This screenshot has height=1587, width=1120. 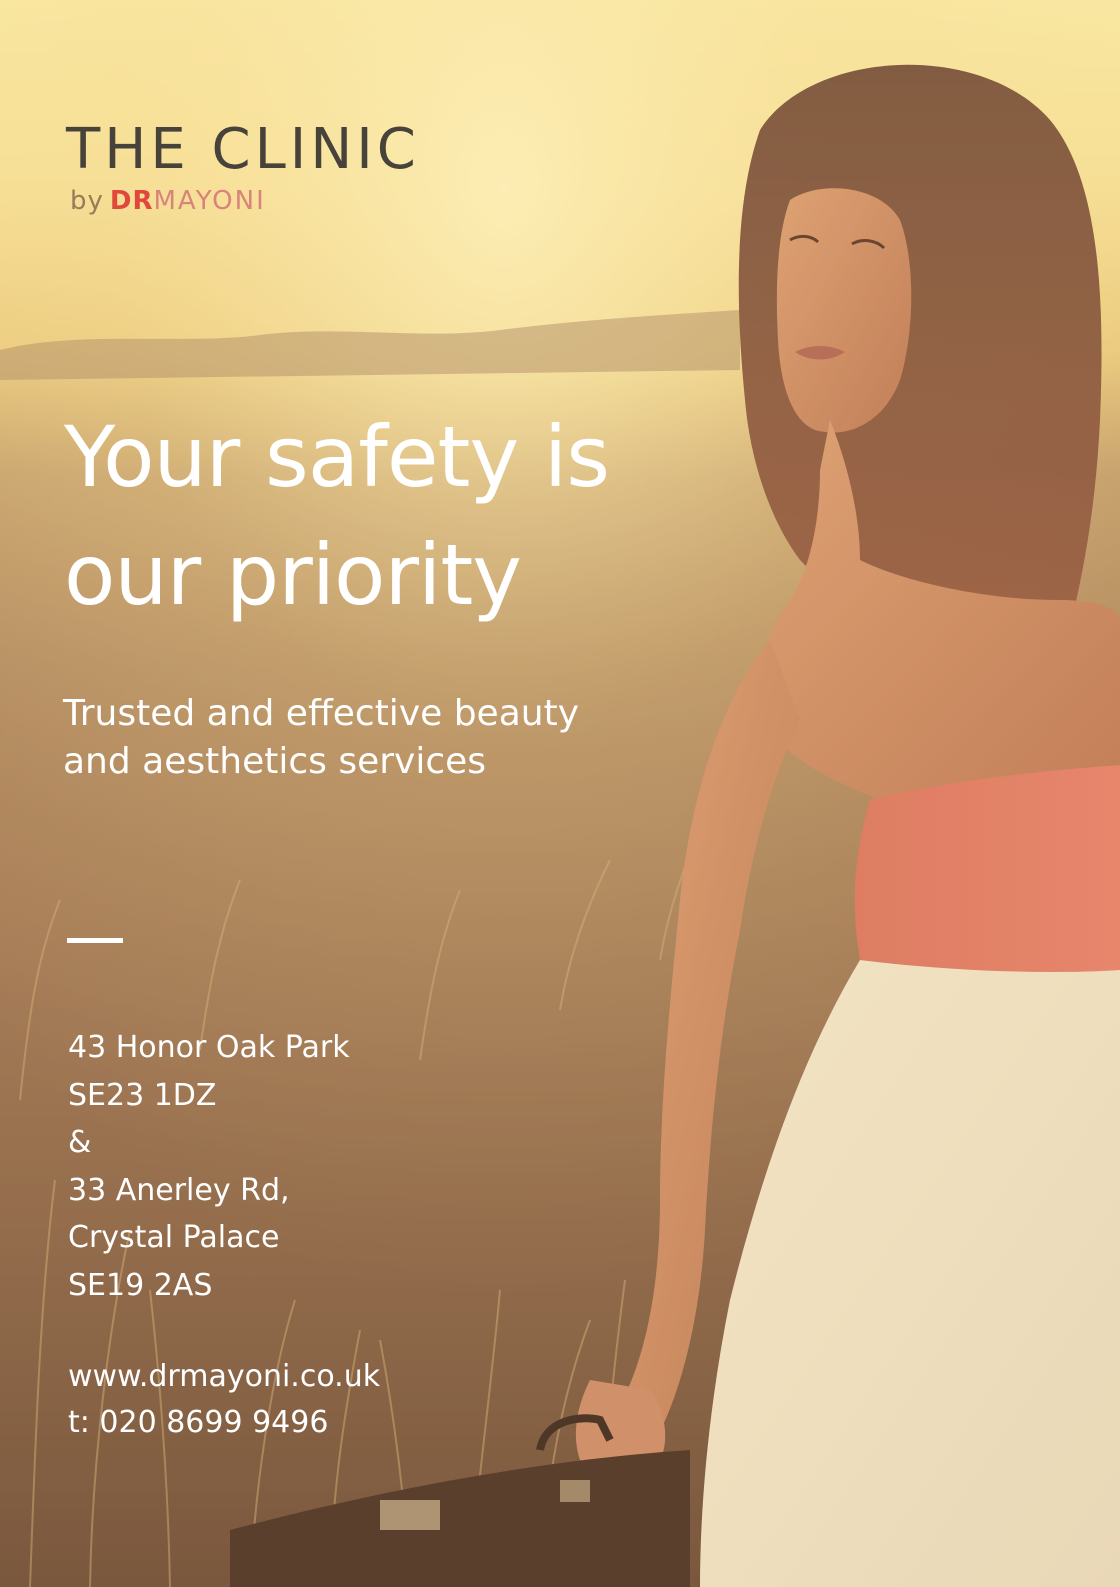 I want to click on website-link: www.drmayoni.co.uk, so click(x=224, y=1376).